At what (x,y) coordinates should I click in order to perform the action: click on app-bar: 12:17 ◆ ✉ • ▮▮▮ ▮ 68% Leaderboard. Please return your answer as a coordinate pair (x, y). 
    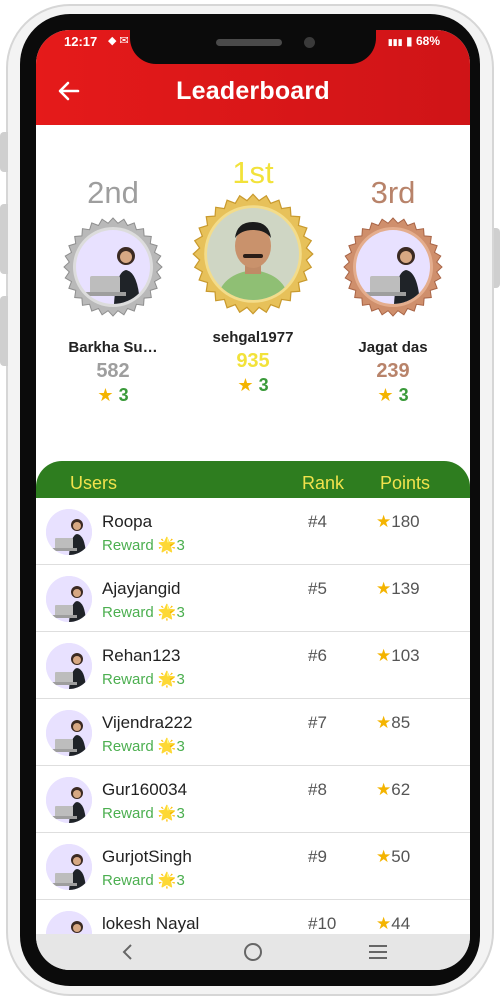
    Looking at the image, I should click on (253, 77).